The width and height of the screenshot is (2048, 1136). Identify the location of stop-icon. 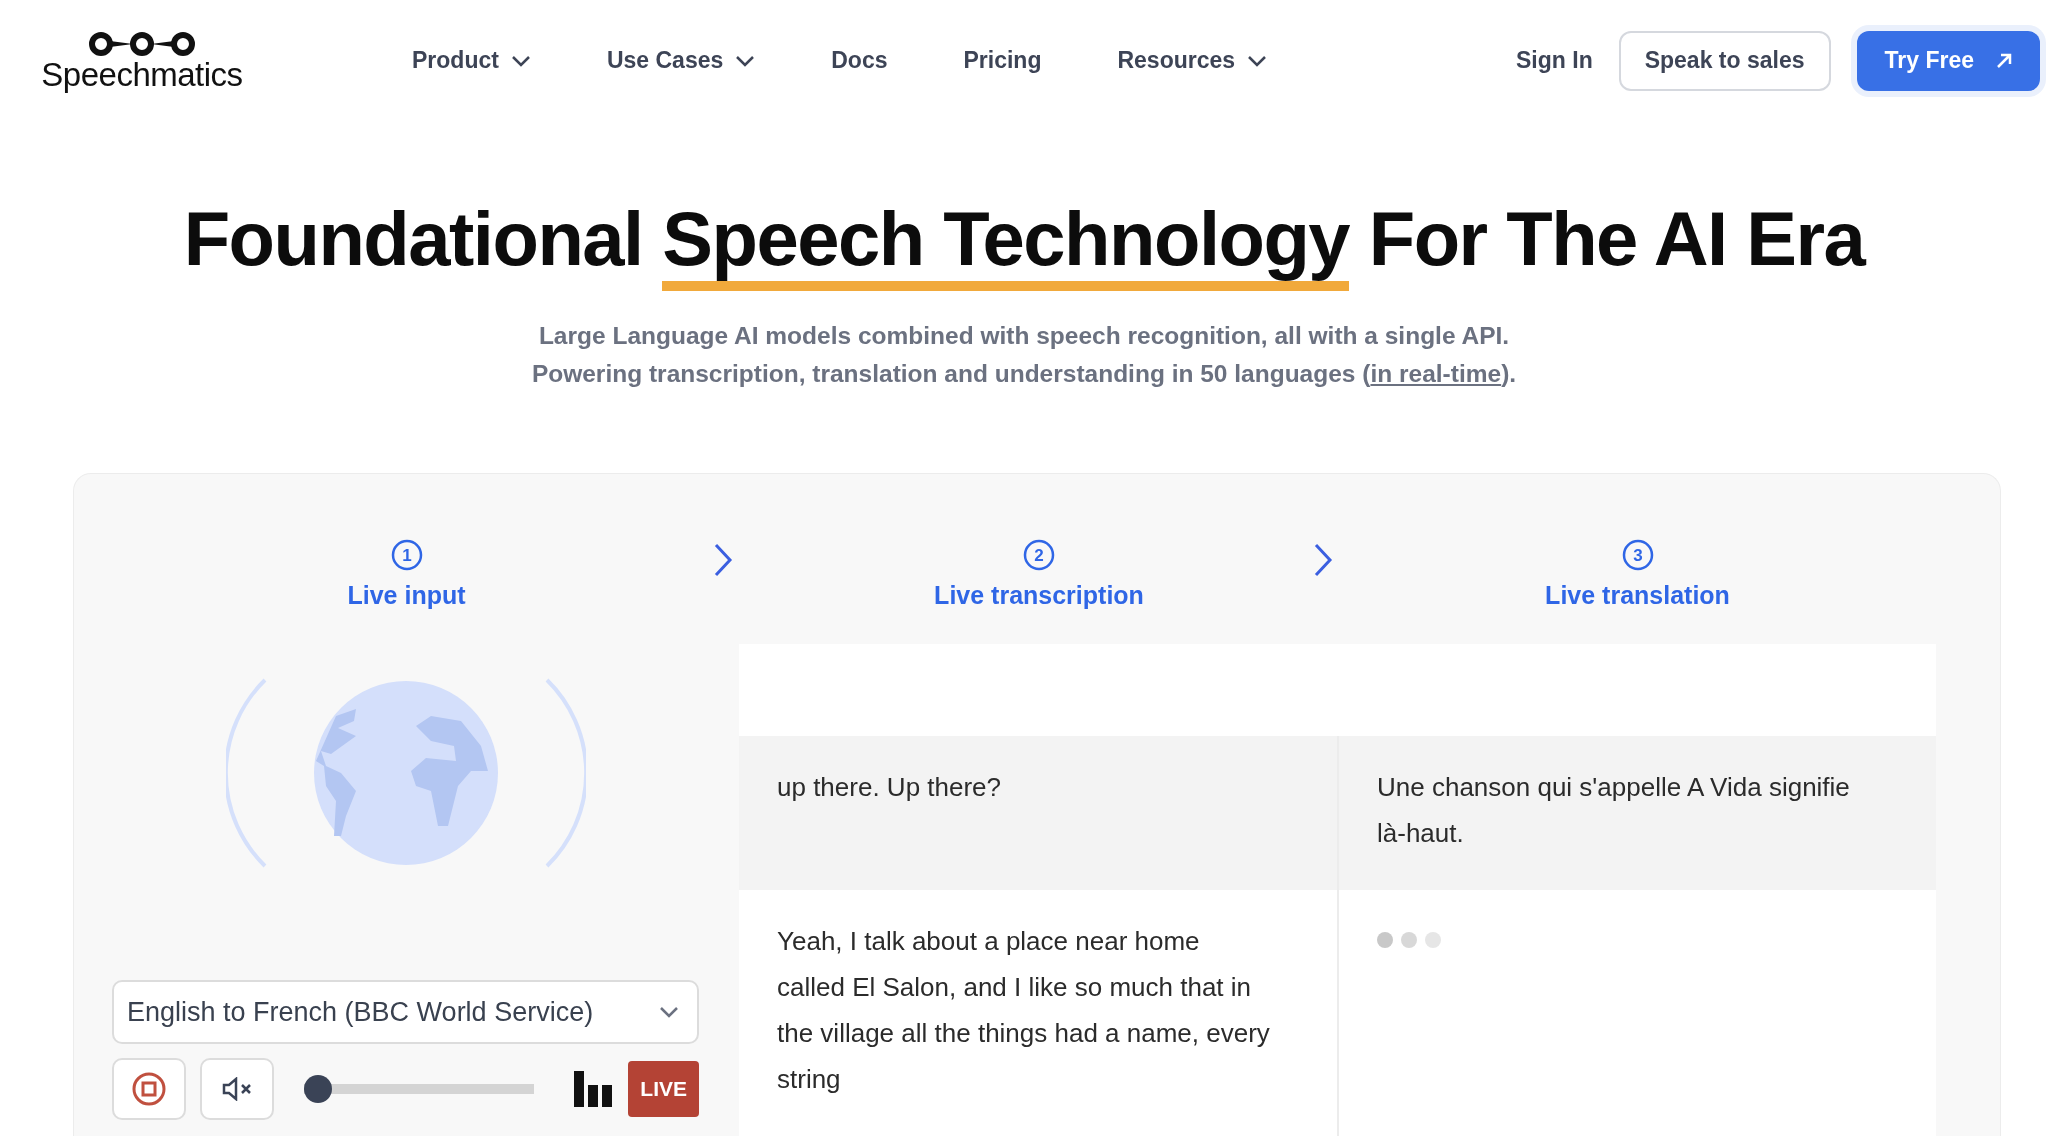
(149, 1089).